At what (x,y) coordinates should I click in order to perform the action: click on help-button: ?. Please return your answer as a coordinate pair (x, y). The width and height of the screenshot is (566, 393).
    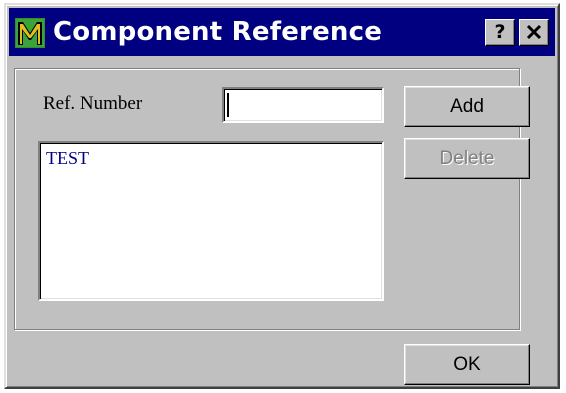
    Looking at the image, I should click on (500, 32).